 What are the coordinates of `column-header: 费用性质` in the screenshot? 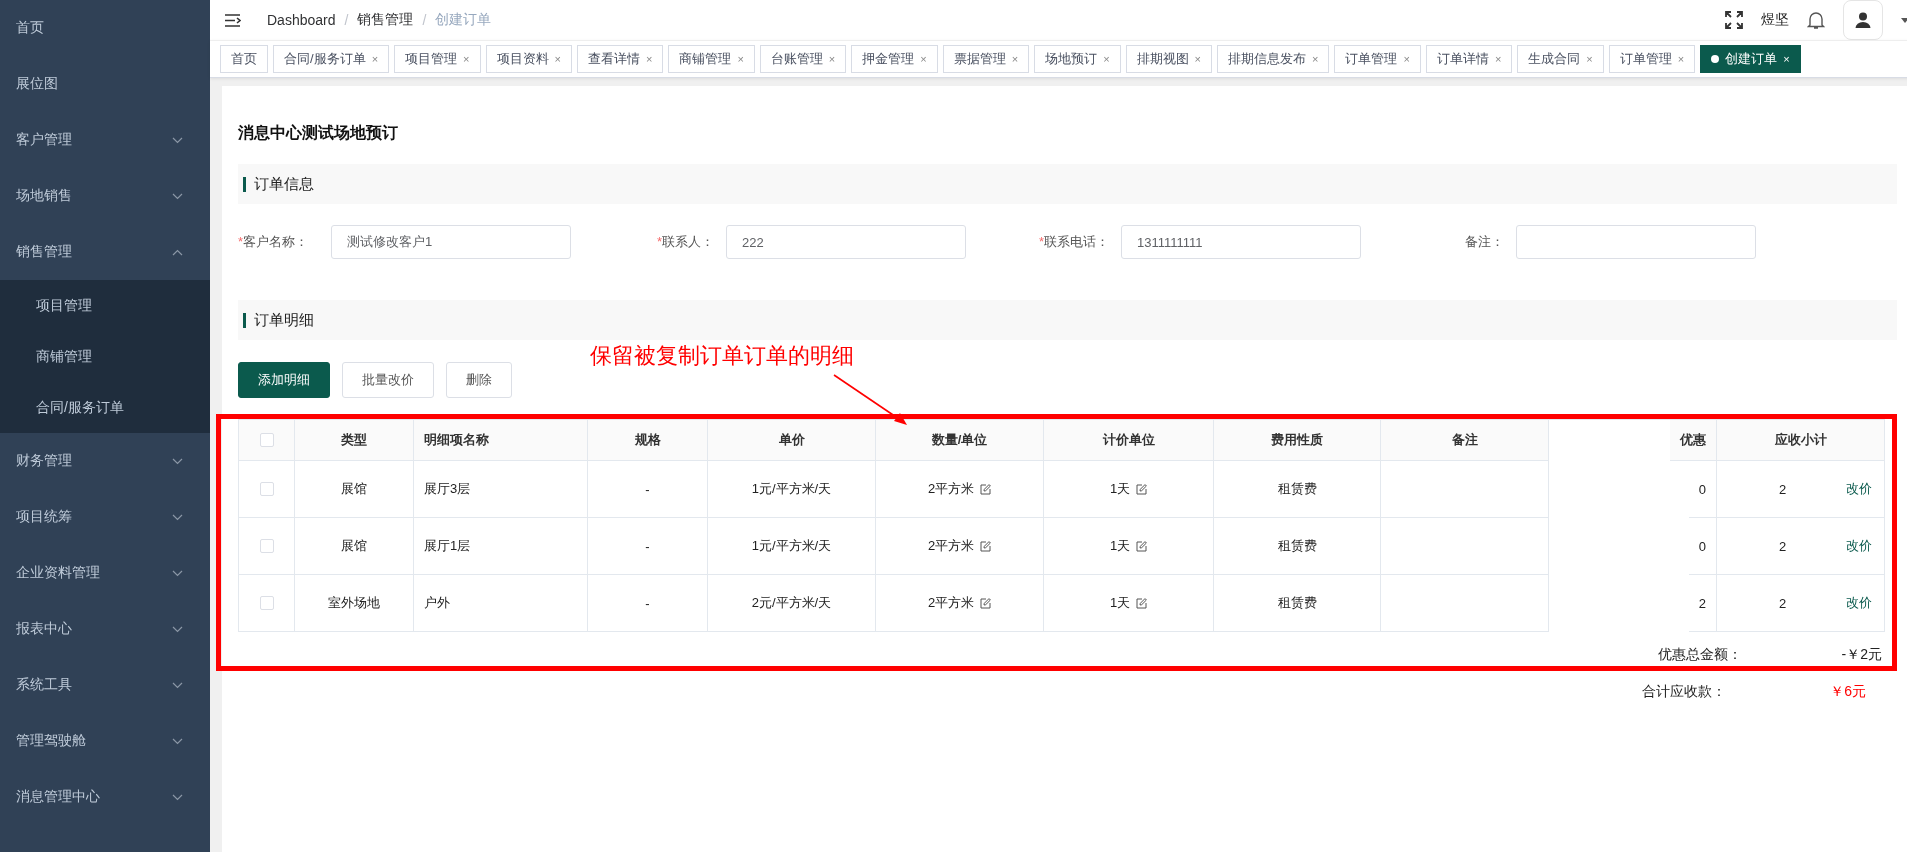 It's located at (1297, 440).